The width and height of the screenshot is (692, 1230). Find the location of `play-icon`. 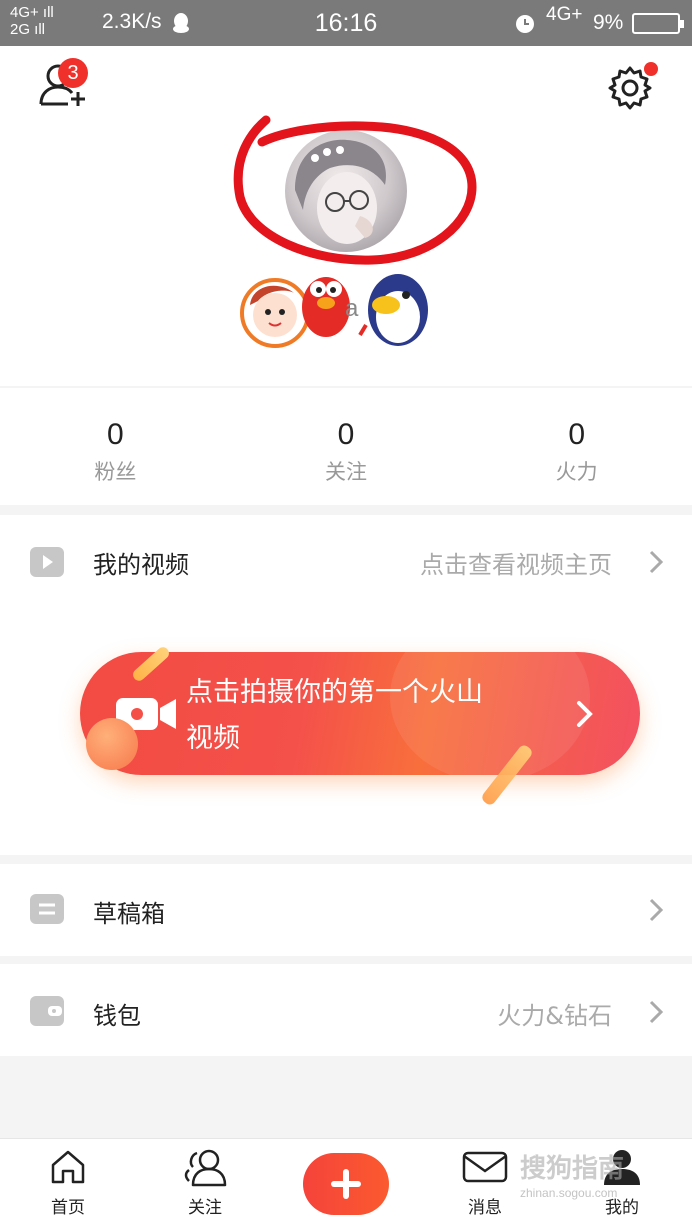

play-icon is located at coordinates (47, 562).